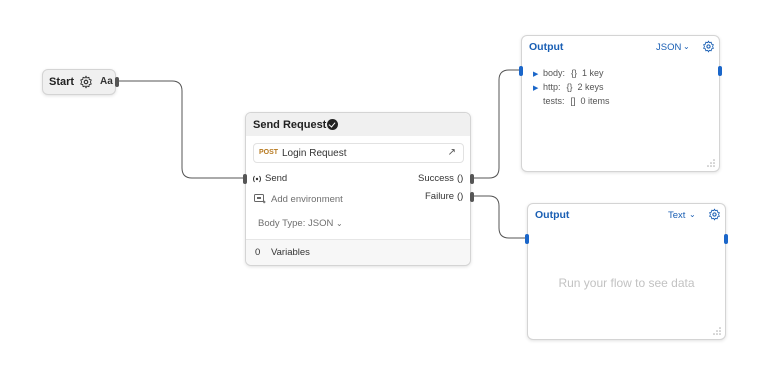 This screenshot has height=389, width=778. What do you see at coordinates (626, 271) in the screenshot?
I see `output-node-text: Output Text ⌄ Run your flow to see data` at bounding box center [626, 271].